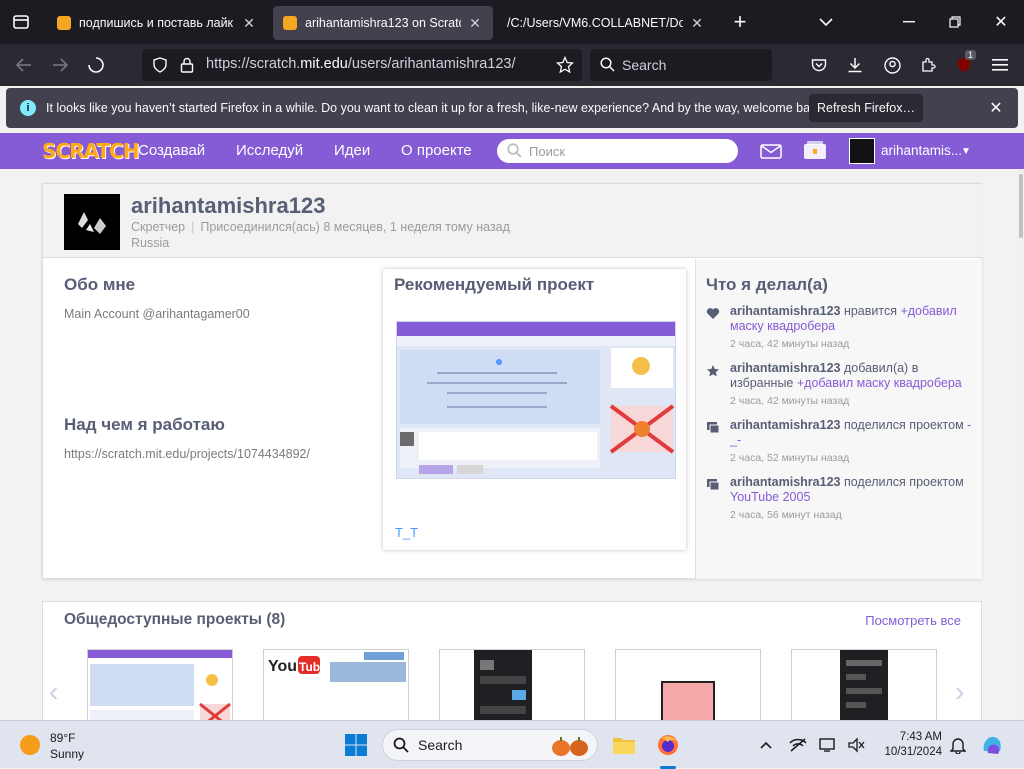 The width and height of the screenshot is (1024, 769). Describe the element at coordinates (828, 745) in the screenshot. I see `display-icon` at that location.